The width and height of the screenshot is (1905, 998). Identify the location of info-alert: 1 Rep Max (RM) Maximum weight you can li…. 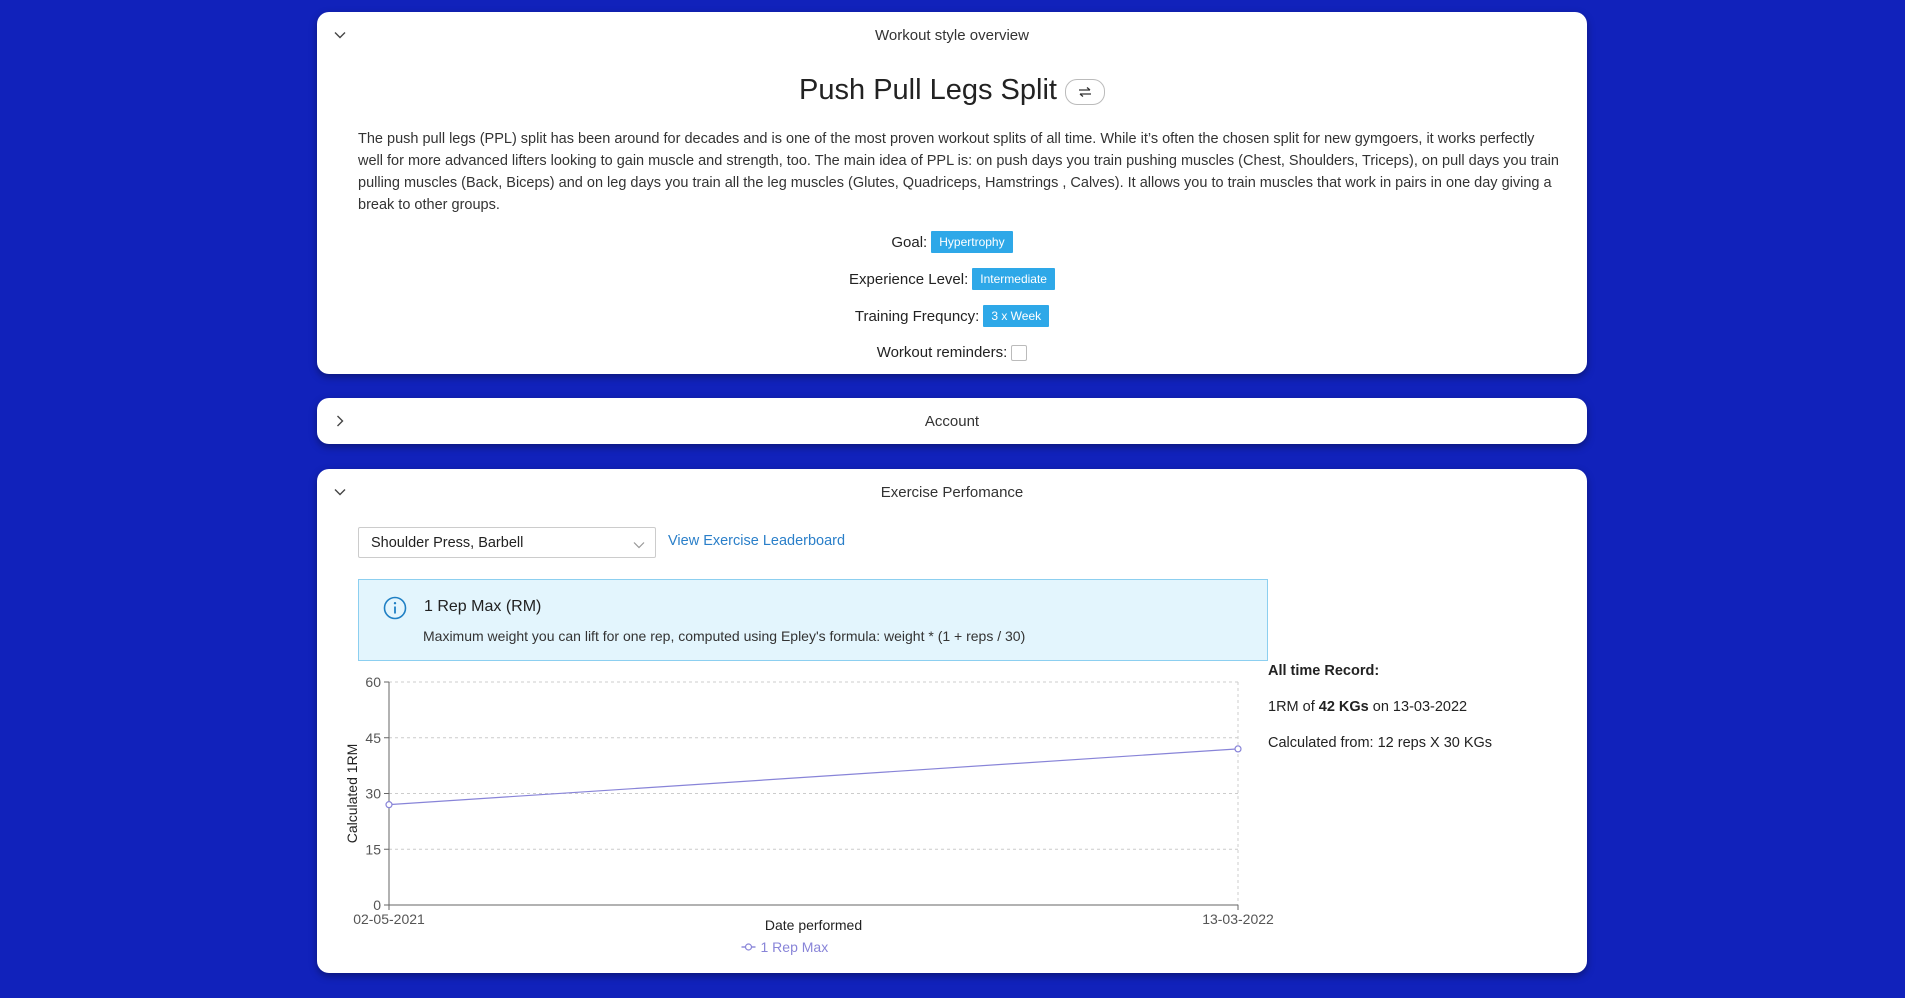
(813, 620).